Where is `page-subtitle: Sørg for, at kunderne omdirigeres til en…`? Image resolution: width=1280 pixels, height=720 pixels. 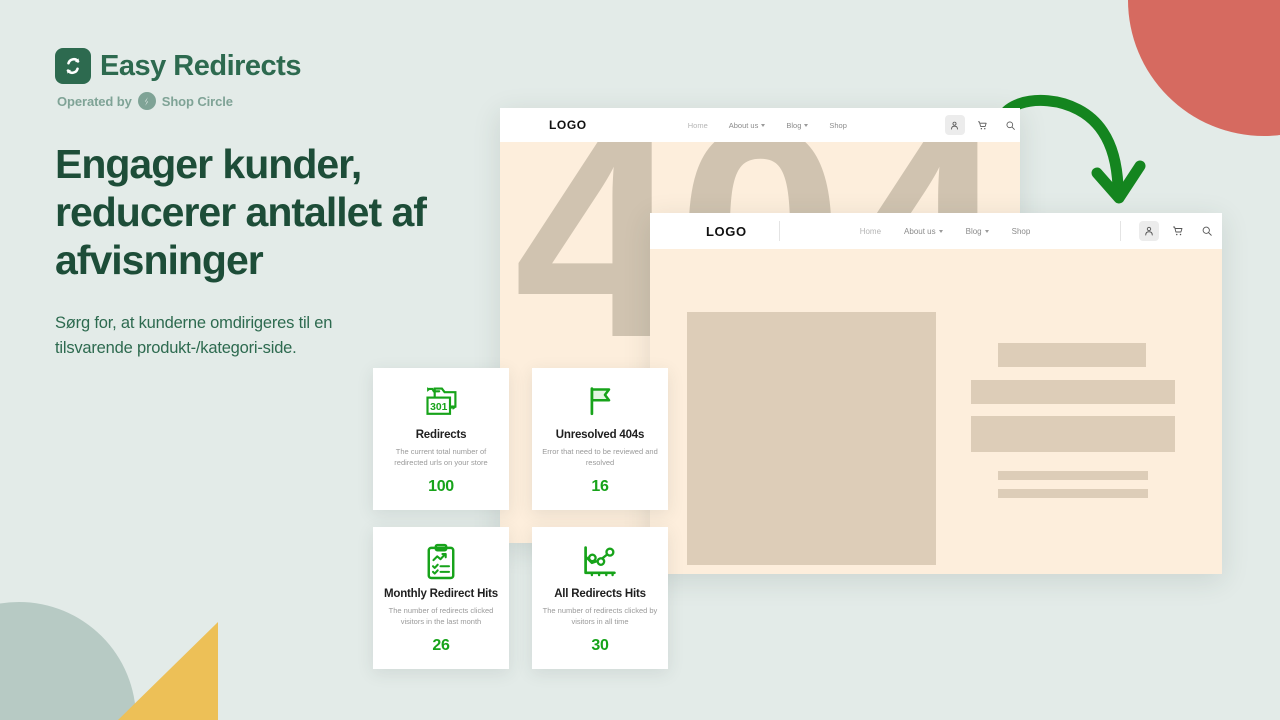
page-subtitle: Sørg for, at kunderne omdirigeres til en… is located at coordinates (194, 335).